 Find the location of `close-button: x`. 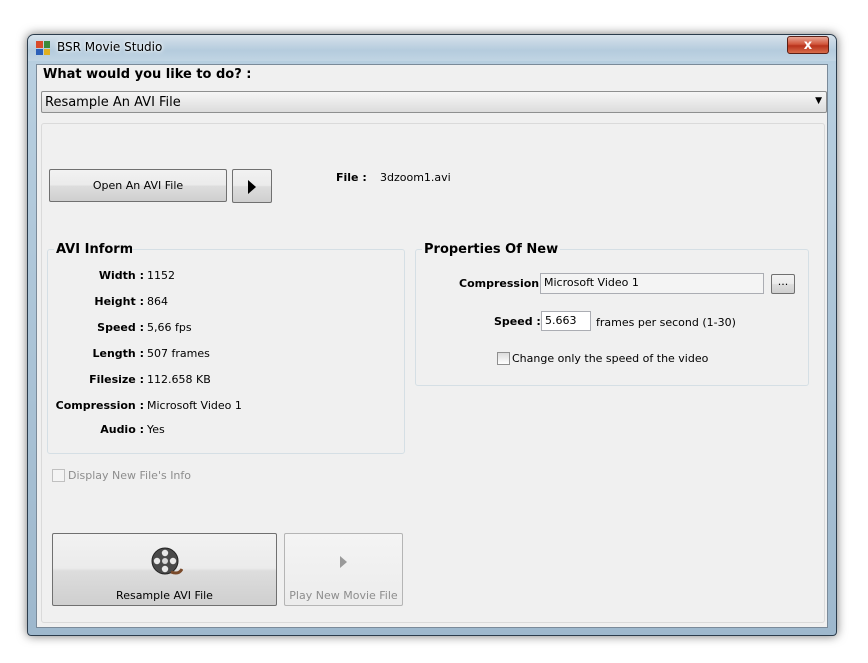

close-button: x is located at coordinates (808, 45).